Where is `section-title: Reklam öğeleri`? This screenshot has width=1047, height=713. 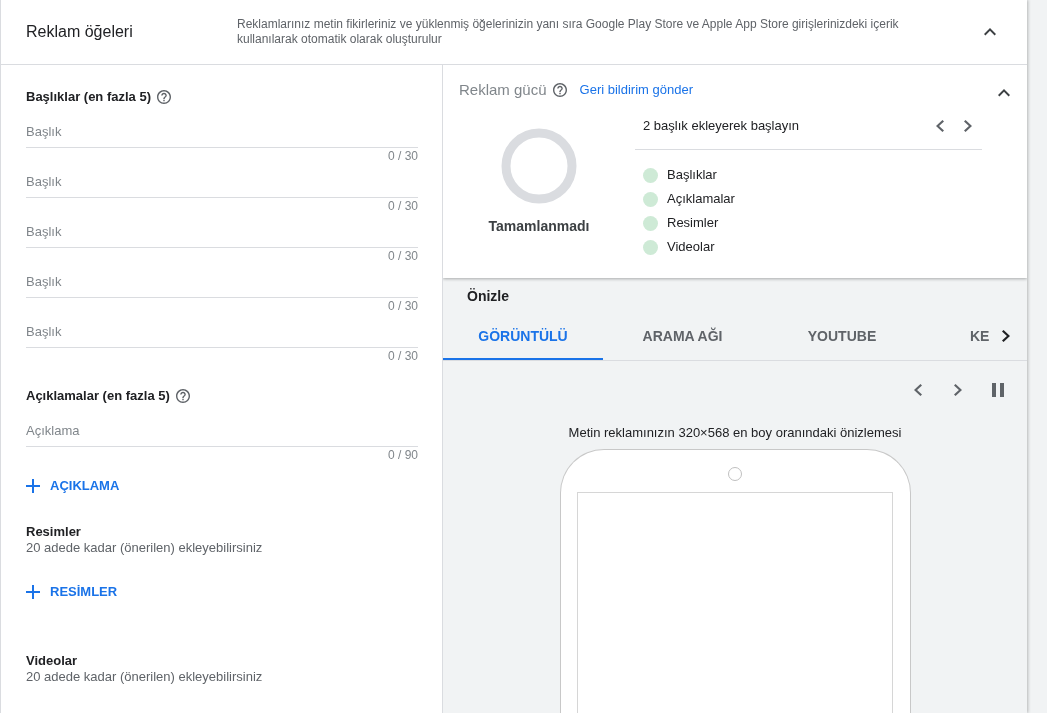
section-title: Reklam öğeleri is located at coordinates (80, 32).